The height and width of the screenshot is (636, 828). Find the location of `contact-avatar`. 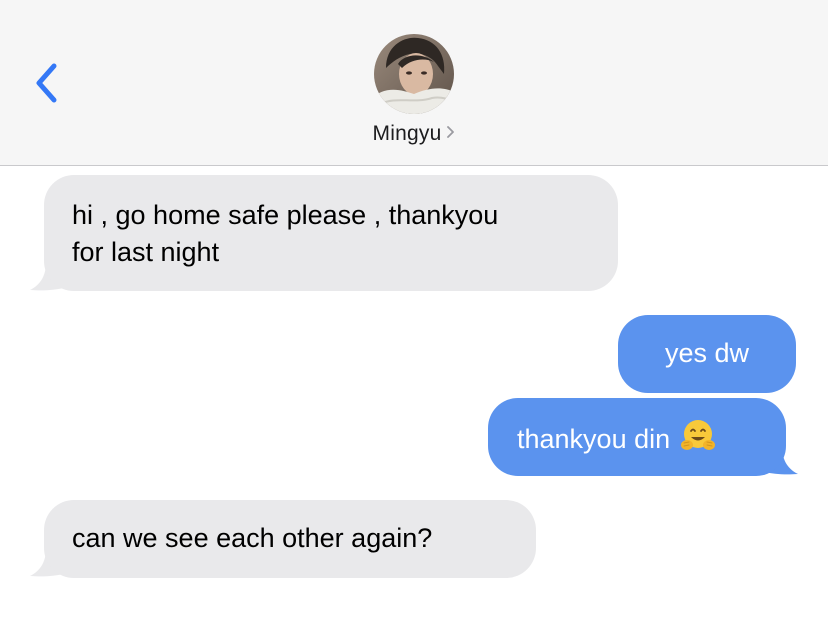

contact-avatar is located at coordinates (414, 74).